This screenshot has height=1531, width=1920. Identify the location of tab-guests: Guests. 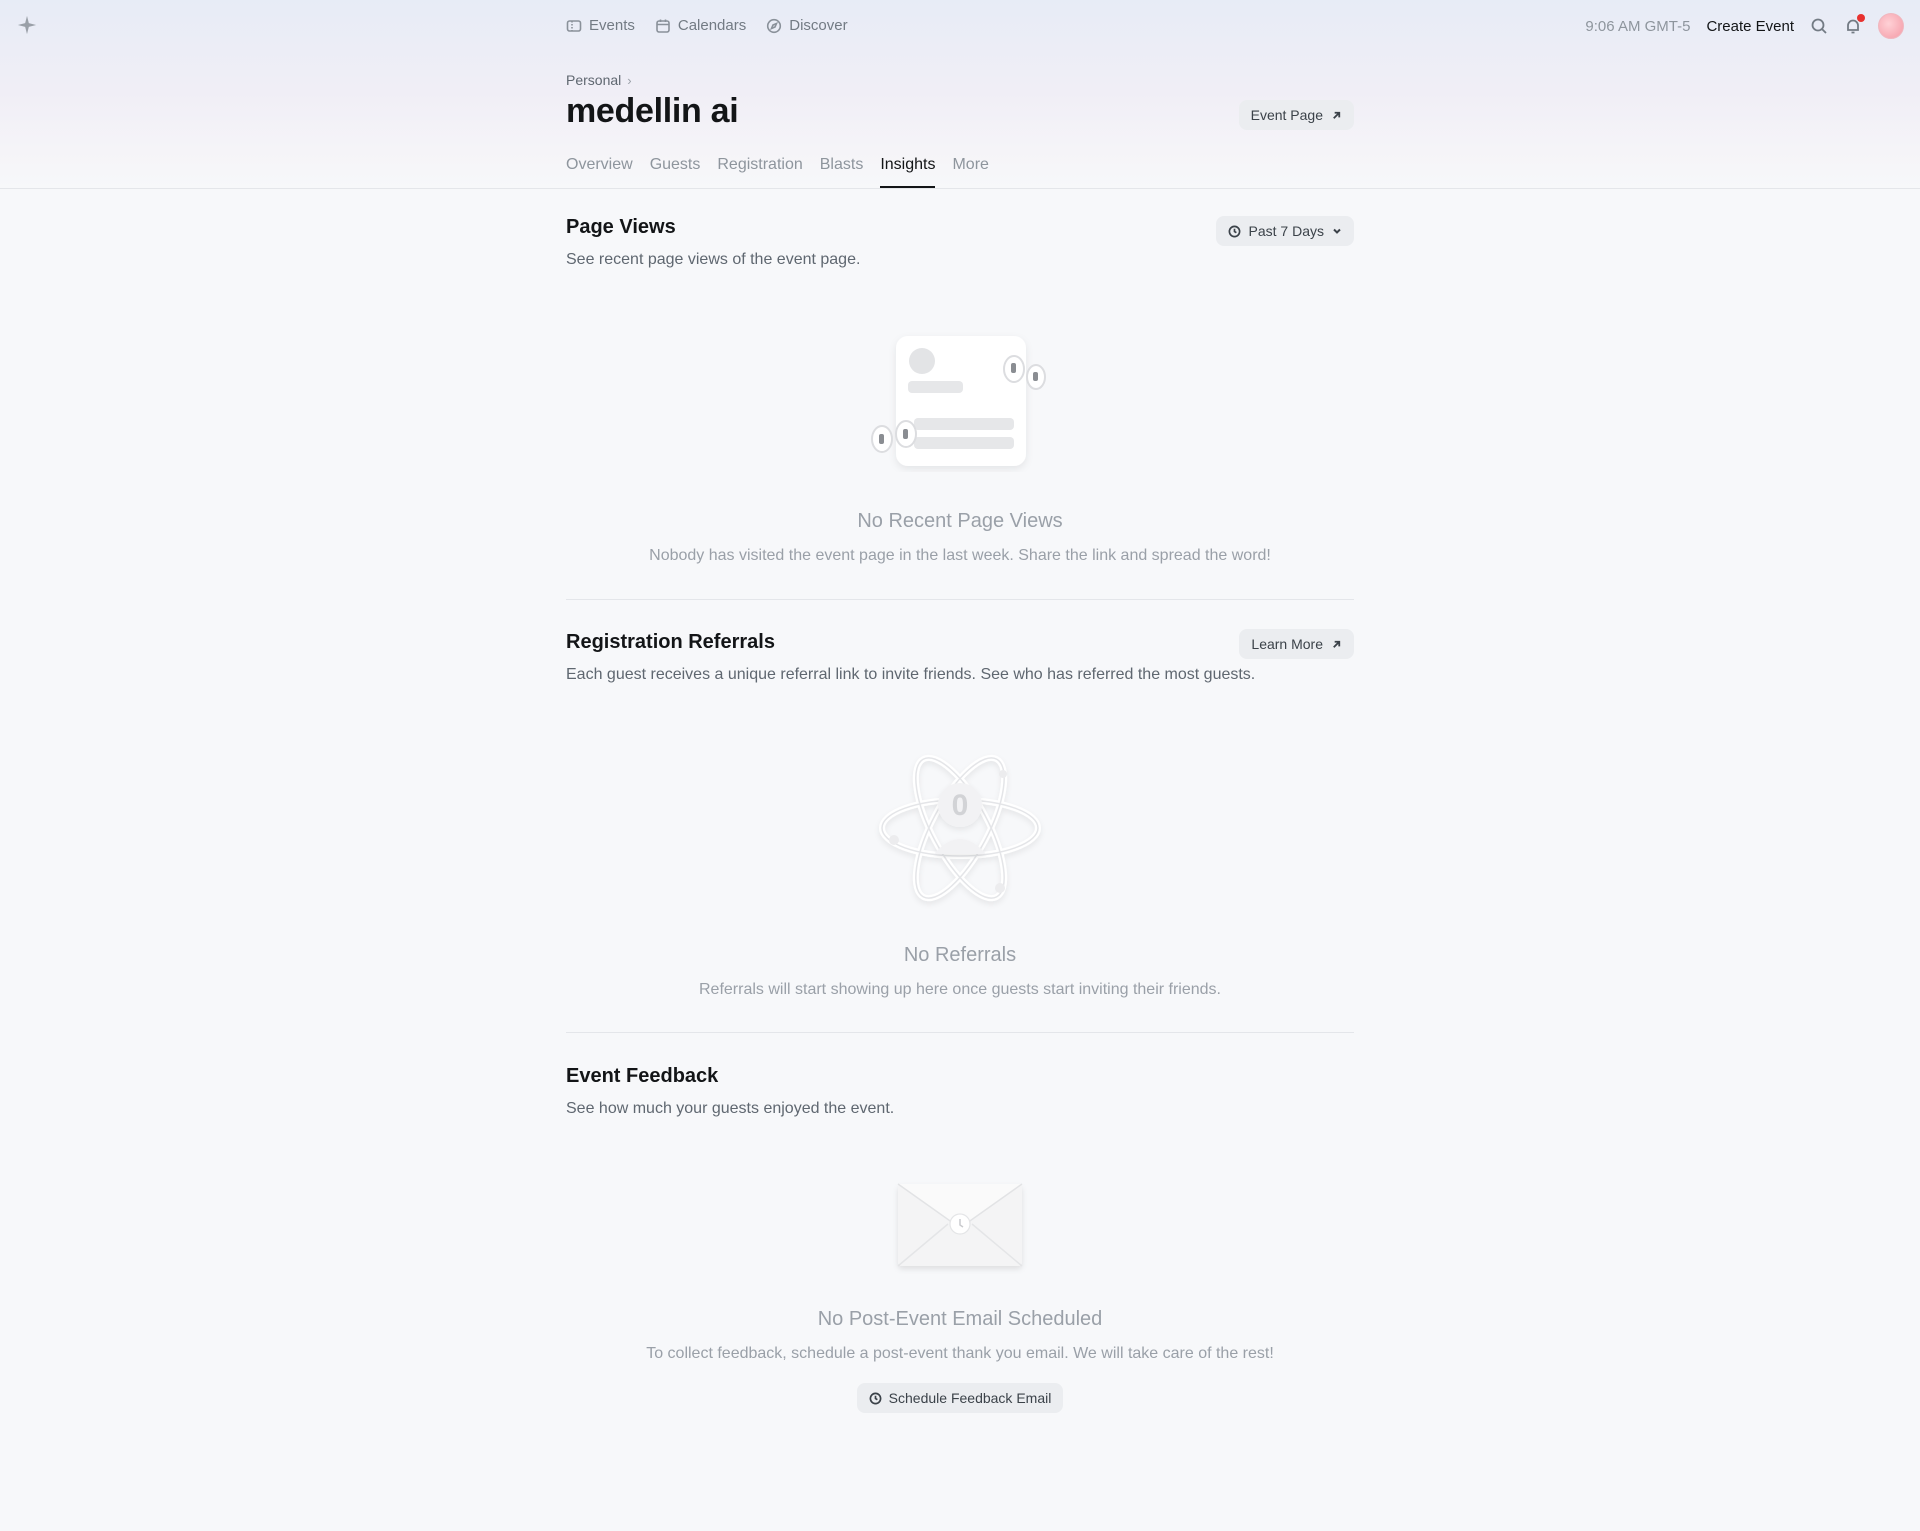
(675, 171).